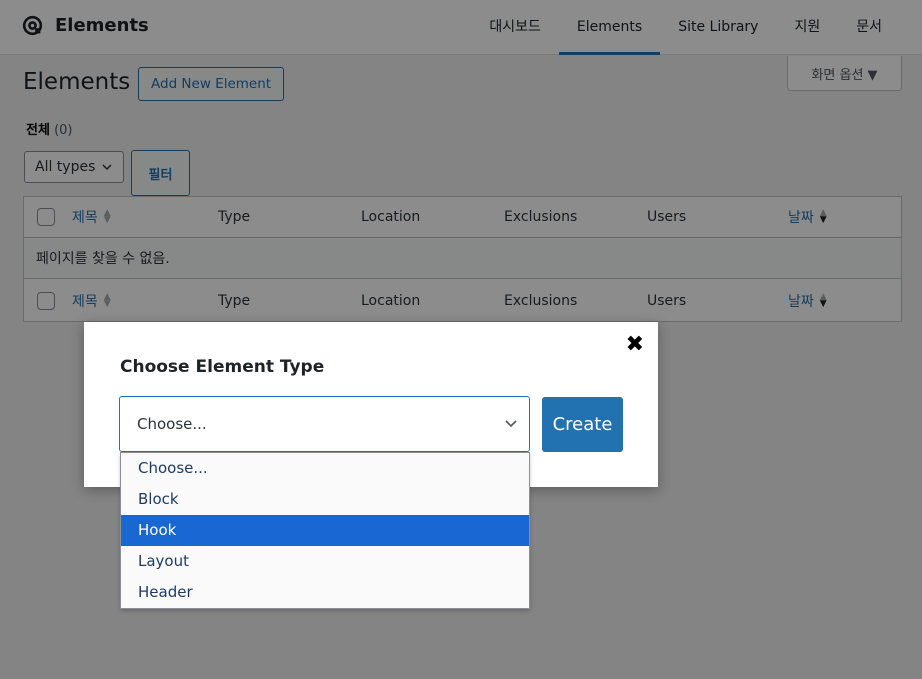  What do you see at coordinates (325, 499) in the screenshot?
I see `option-block: Block` at bounding box center [325, 499].